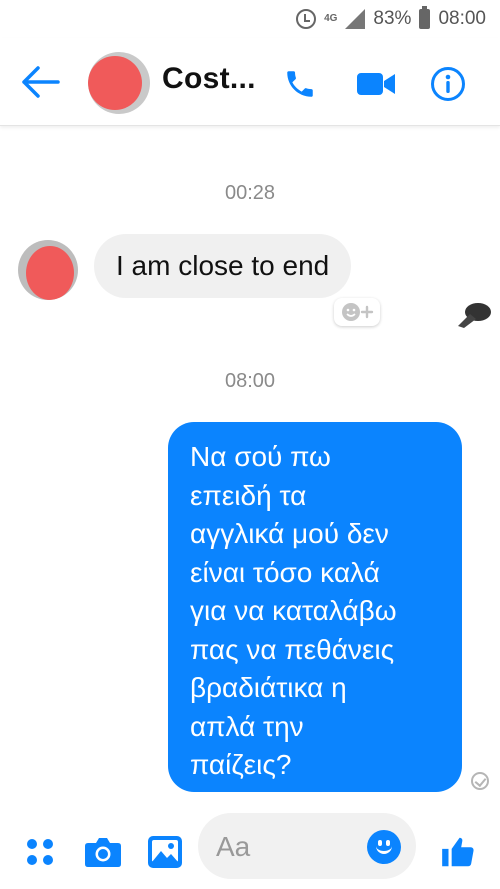 This screenshot has height=889, width=500. I want to click on message-line: είναι τόσο καλά, so click(285, 572).